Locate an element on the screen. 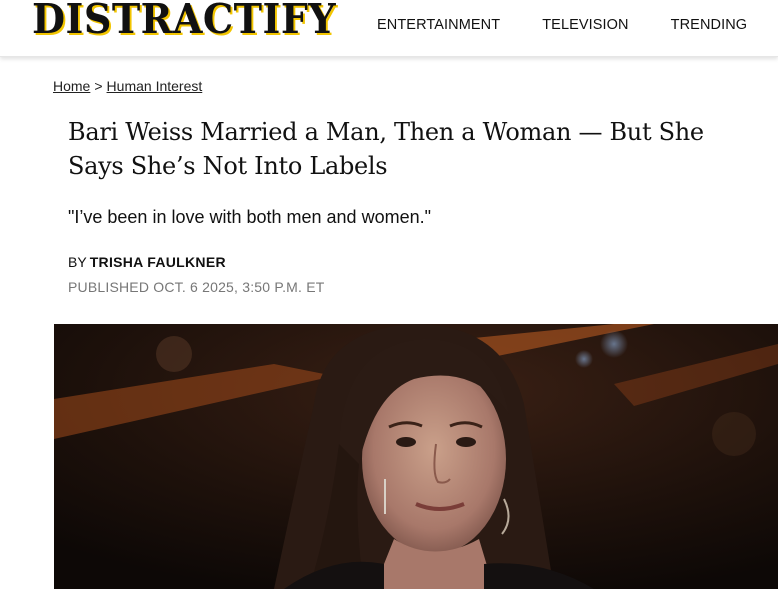  nav-item-entertainment: ENTERTAINMENT is located at coordinates (438, 25).